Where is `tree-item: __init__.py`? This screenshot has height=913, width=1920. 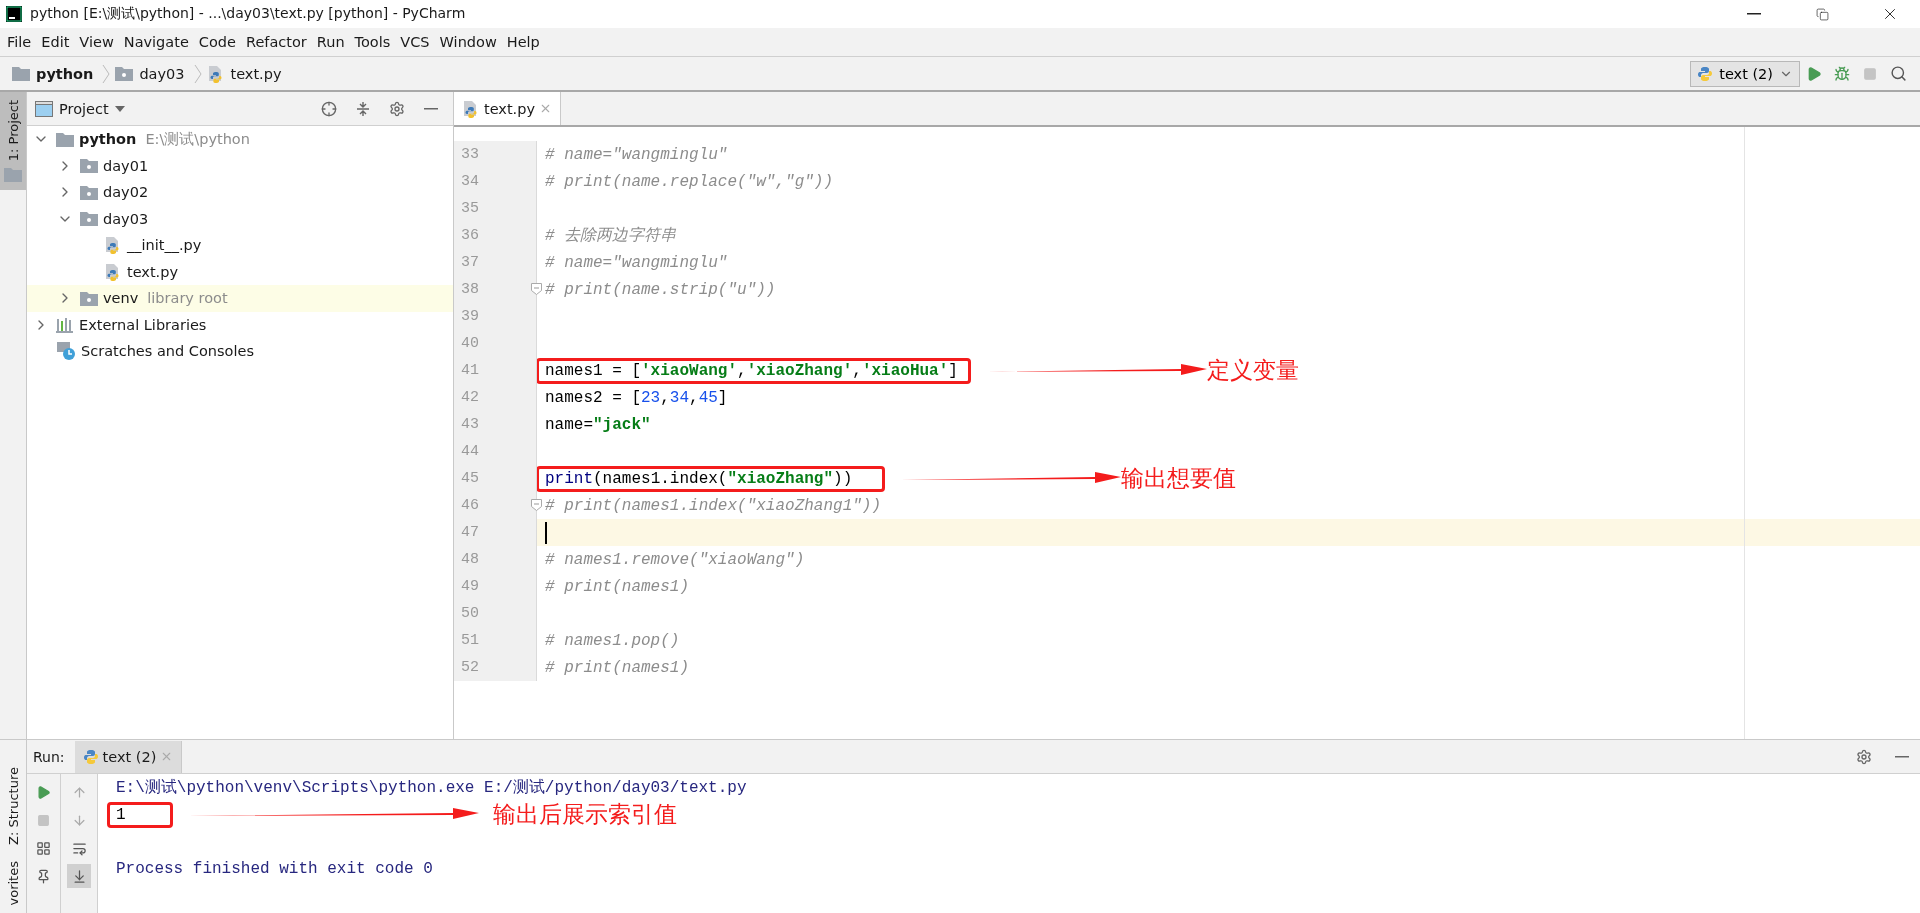
tree-item: __init__.py is located at coordinates (164, 245).